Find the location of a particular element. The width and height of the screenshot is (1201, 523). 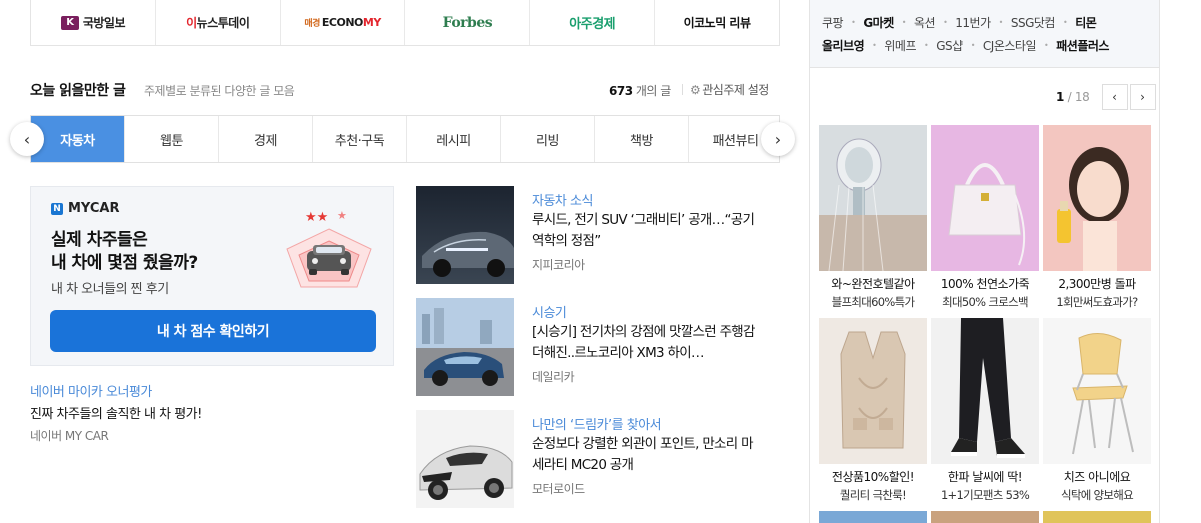

mycar-category: 네이버 마이카 오너평가 is located at coordinates (91, 390).